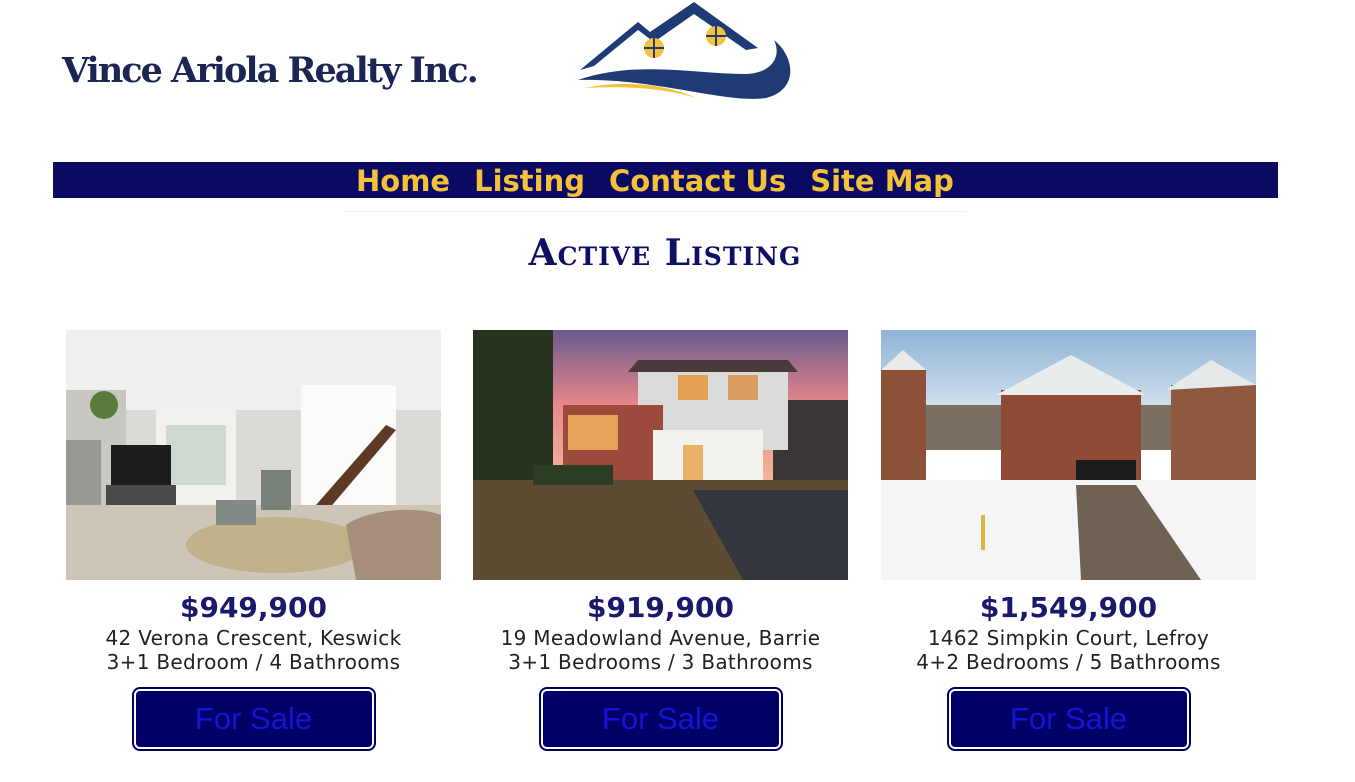 This screenshot has height=782, width=1355. Describe the element at coordinates (1068, 662) in the screenshot. I see `listing-rooms: 4+2 Bedrooms / 5 Bathrooms` at that location.